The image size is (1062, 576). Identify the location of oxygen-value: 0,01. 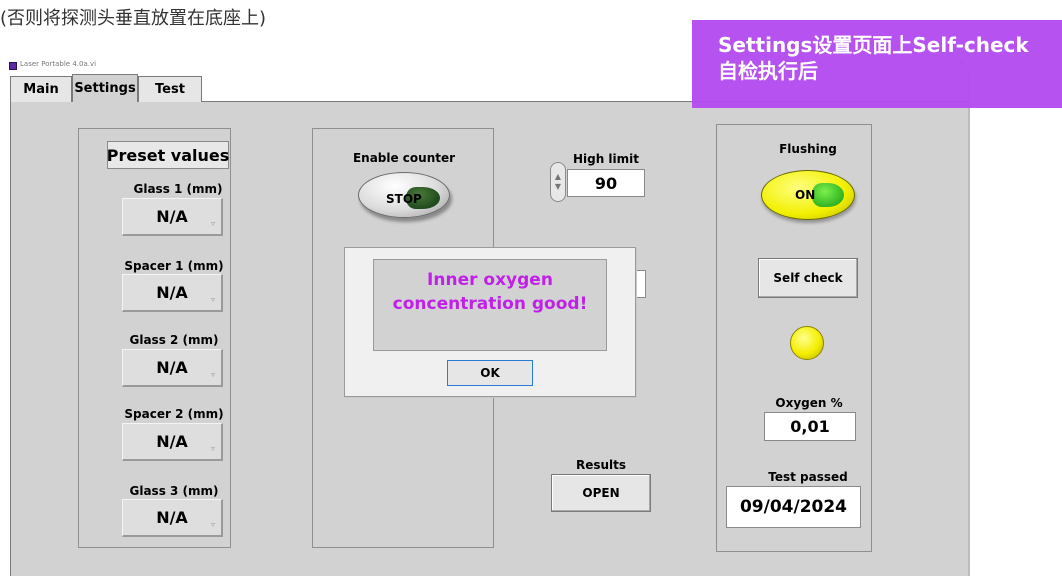
(810, 426).